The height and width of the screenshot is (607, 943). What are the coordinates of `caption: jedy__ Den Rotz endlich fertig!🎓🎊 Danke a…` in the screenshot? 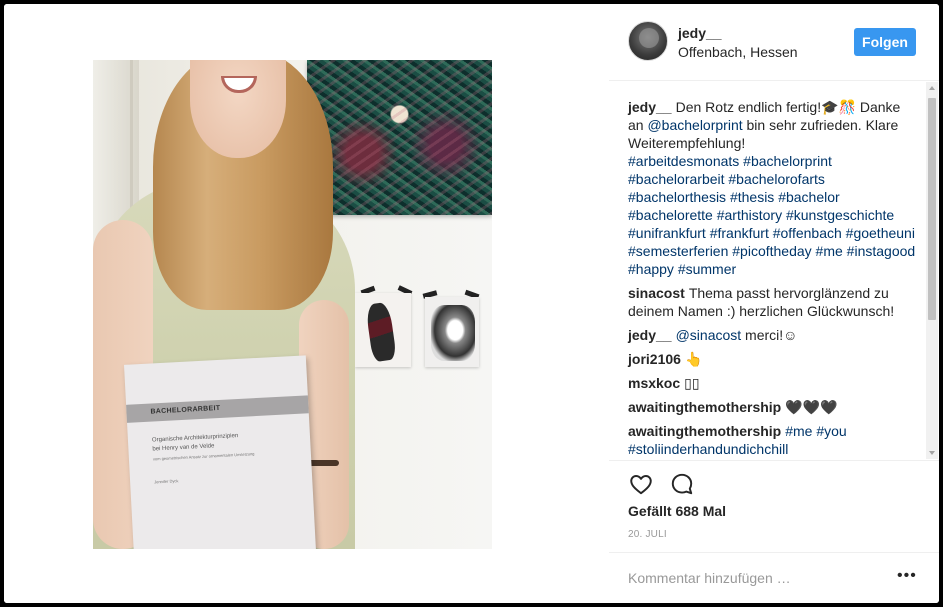 It's located at (773, 188).